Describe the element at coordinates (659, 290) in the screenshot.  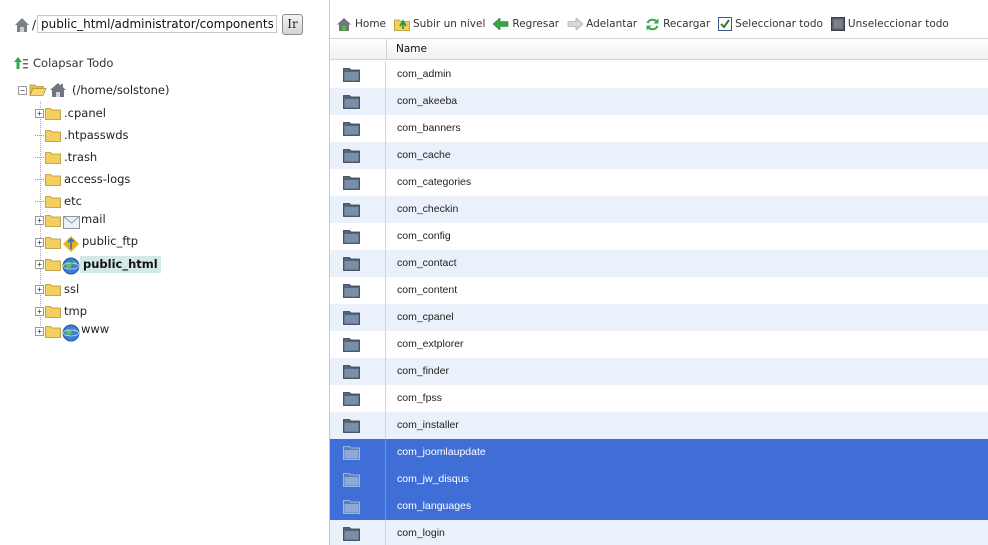
I see `file-row: com_content` at that location.